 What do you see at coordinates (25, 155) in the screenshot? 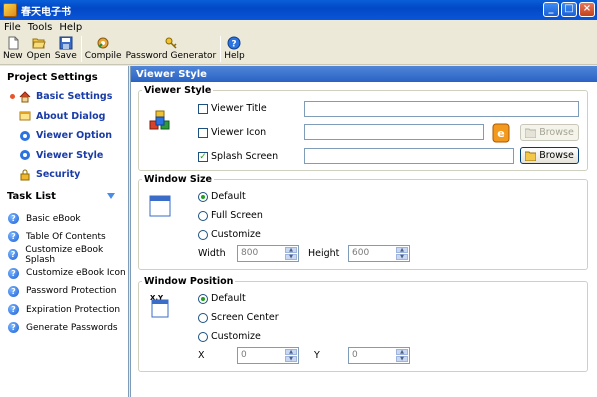
I see `style-icon` at bounding box center [25, 155].